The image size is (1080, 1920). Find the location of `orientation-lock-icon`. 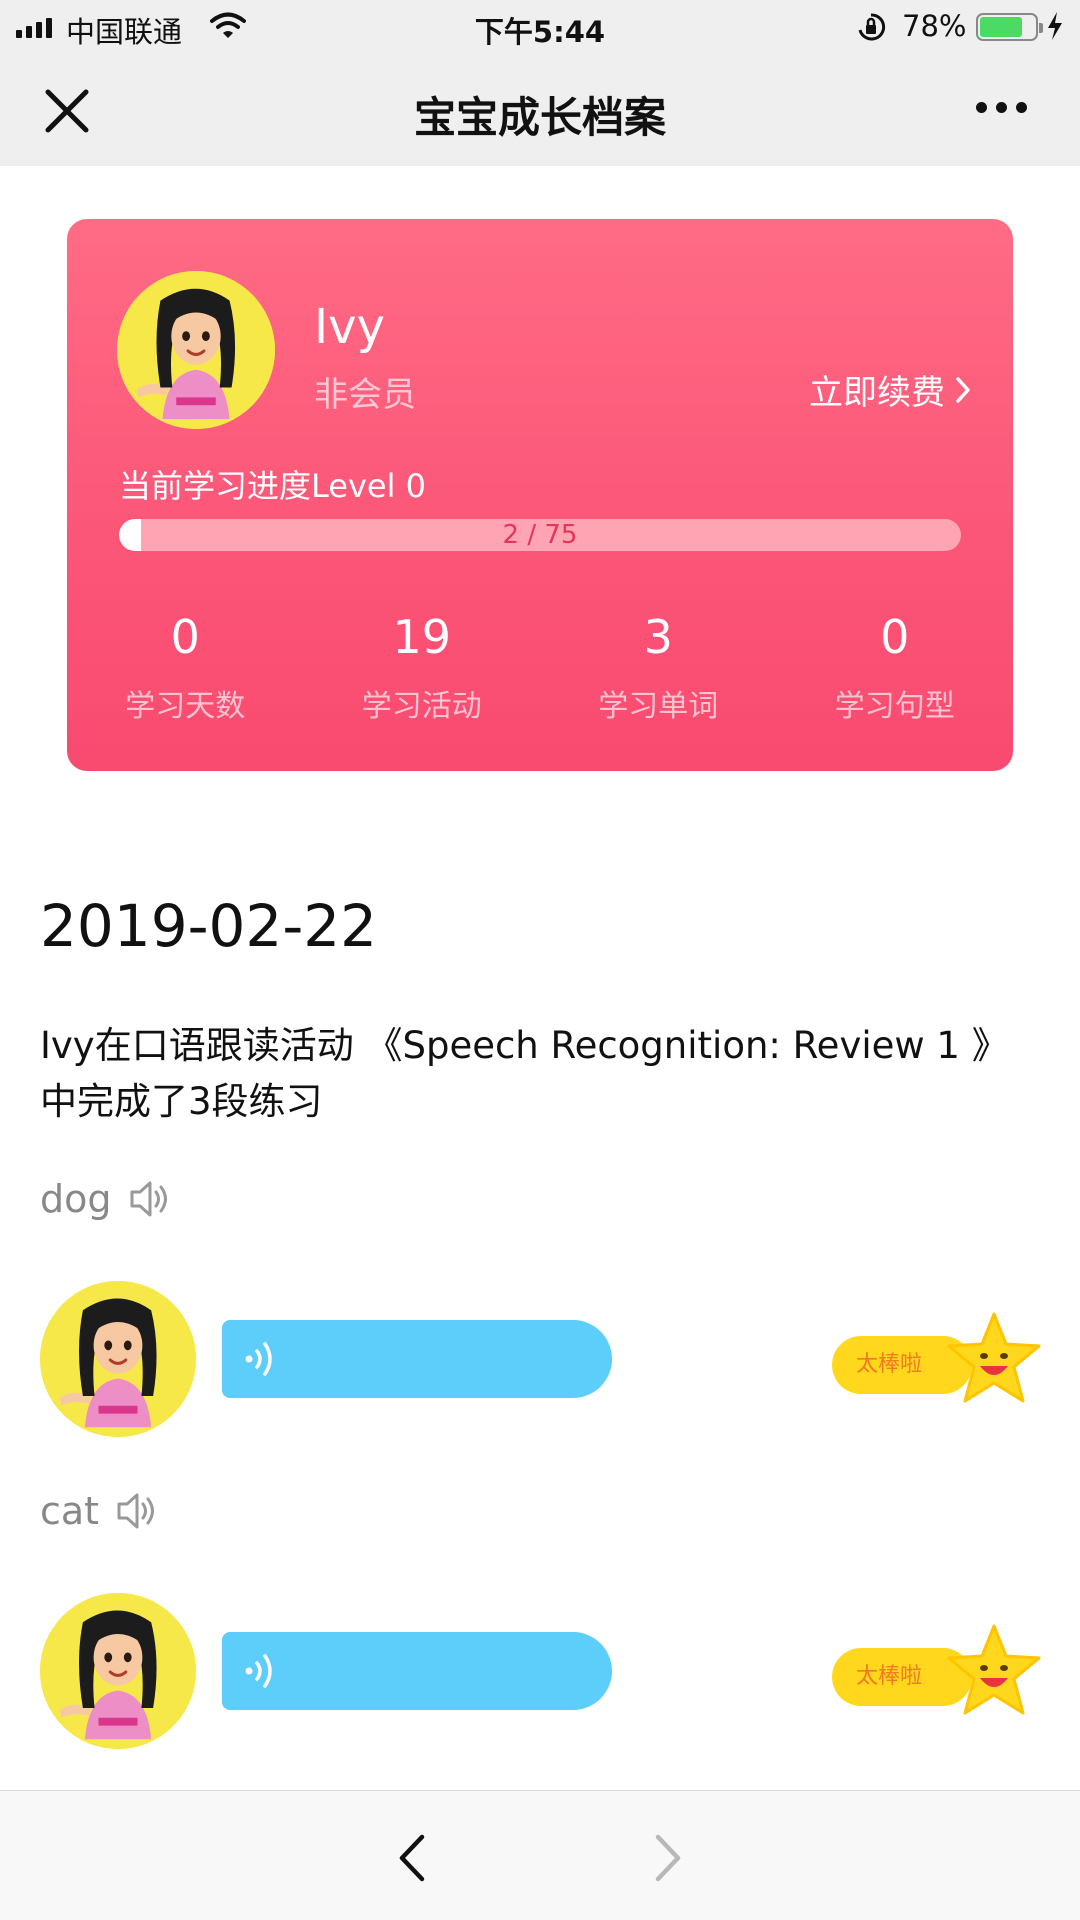

orientation-lock-icon is located at coordinates (872, 27).